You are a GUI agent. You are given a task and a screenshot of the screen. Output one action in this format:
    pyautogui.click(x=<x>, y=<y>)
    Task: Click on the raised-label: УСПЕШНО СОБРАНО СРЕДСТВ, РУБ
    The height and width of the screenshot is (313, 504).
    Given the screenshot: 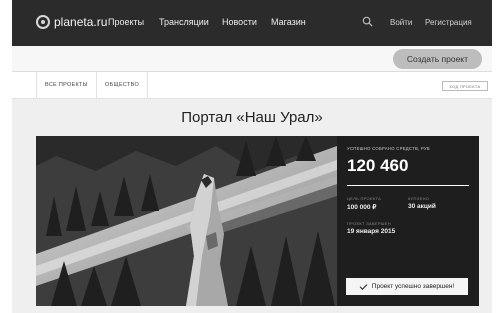 What is the action you would take?
    pyautogui.click(x=388, y=148)
    